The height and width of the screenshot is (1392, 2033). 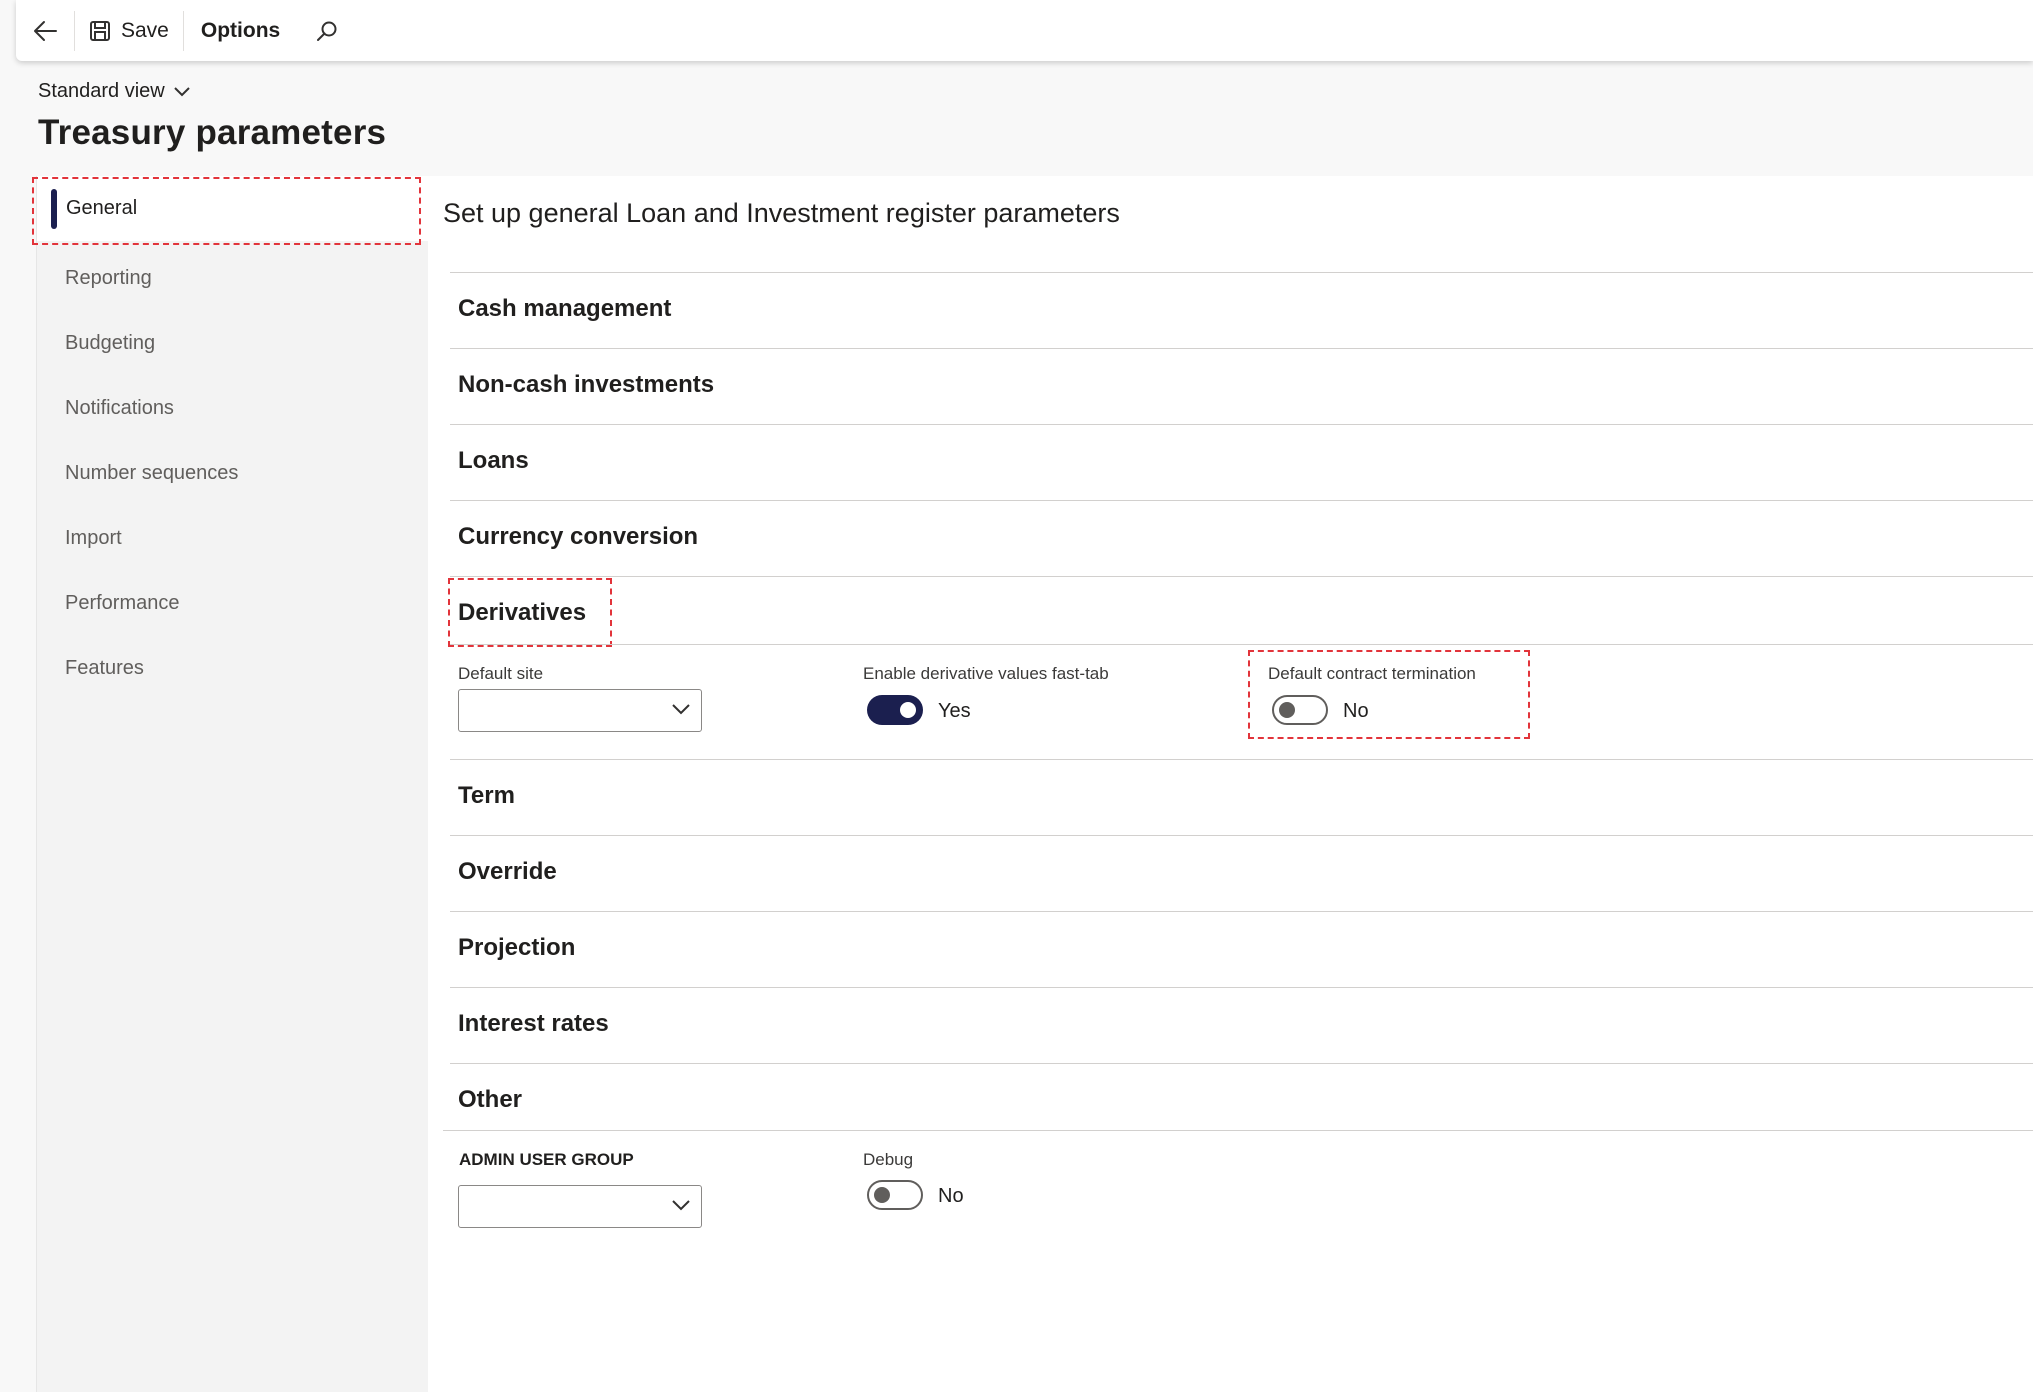 I want to click on fasttab-label: Projection, so click(x=517, y=947).